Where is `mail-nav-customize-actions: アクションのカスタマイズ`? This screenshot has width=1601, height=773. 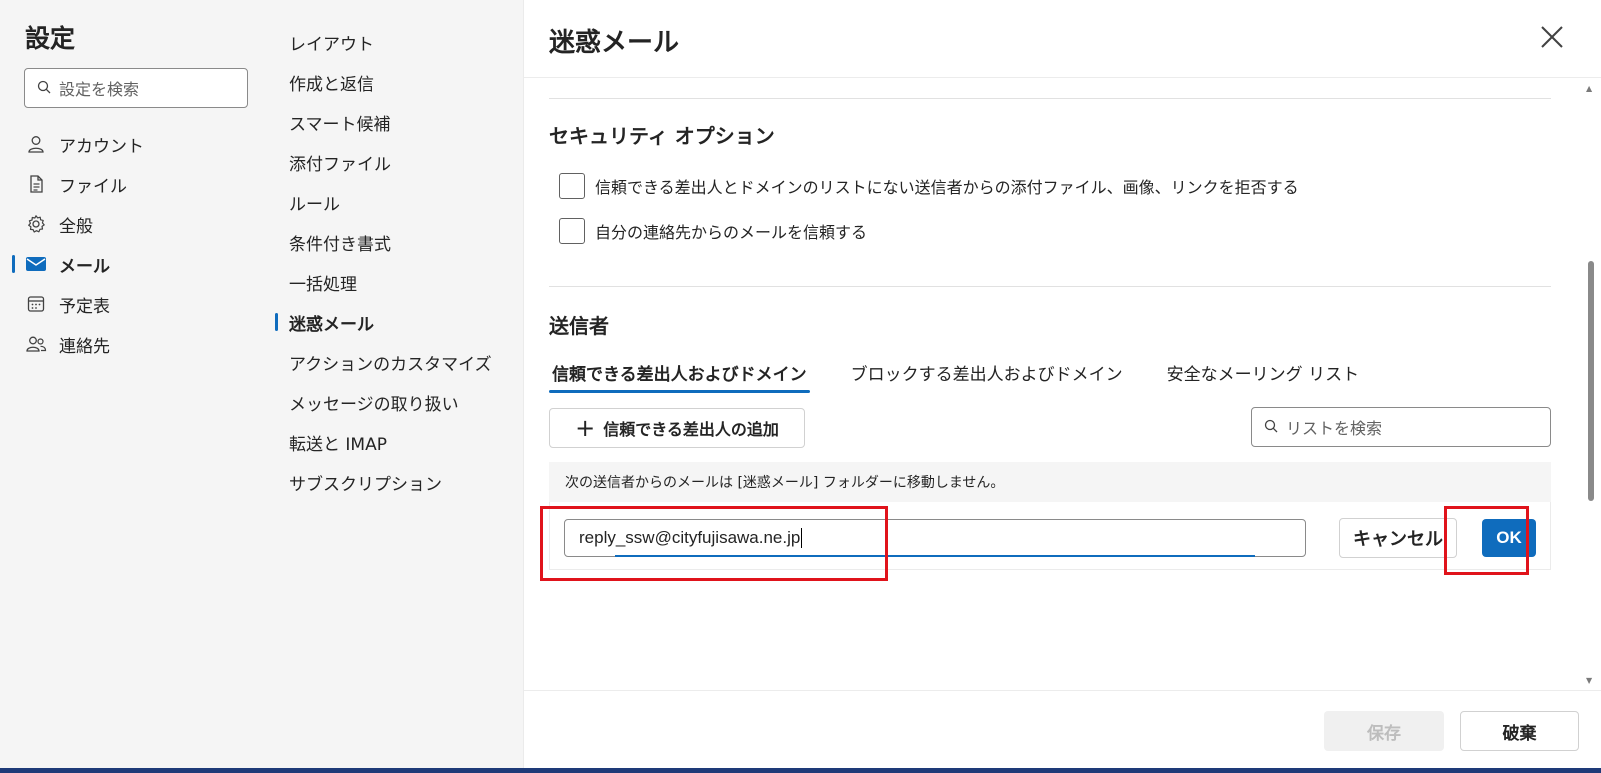 mail-nav-customize-actions: アクションのカスタマイズ is located at coordinates (399, 362).